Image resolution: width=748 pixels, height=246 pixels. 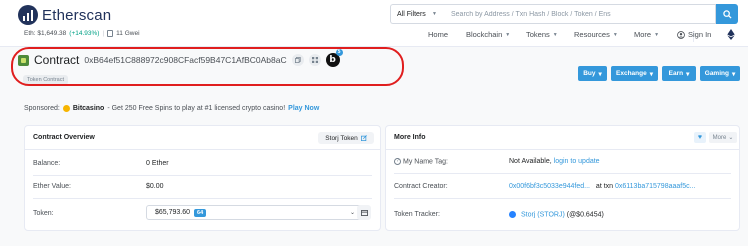 I want to click on token-tracker-label: Token Tracker:, so click(x=417, y=214).